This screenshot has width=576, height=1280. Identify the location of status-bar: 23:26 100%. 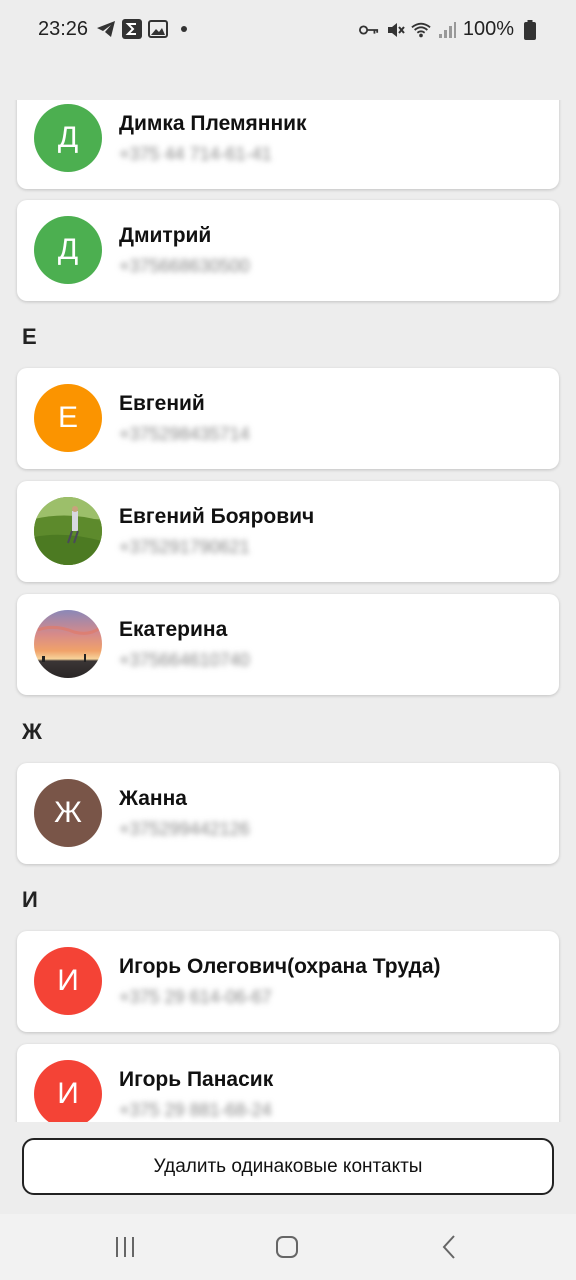
(288, 31).